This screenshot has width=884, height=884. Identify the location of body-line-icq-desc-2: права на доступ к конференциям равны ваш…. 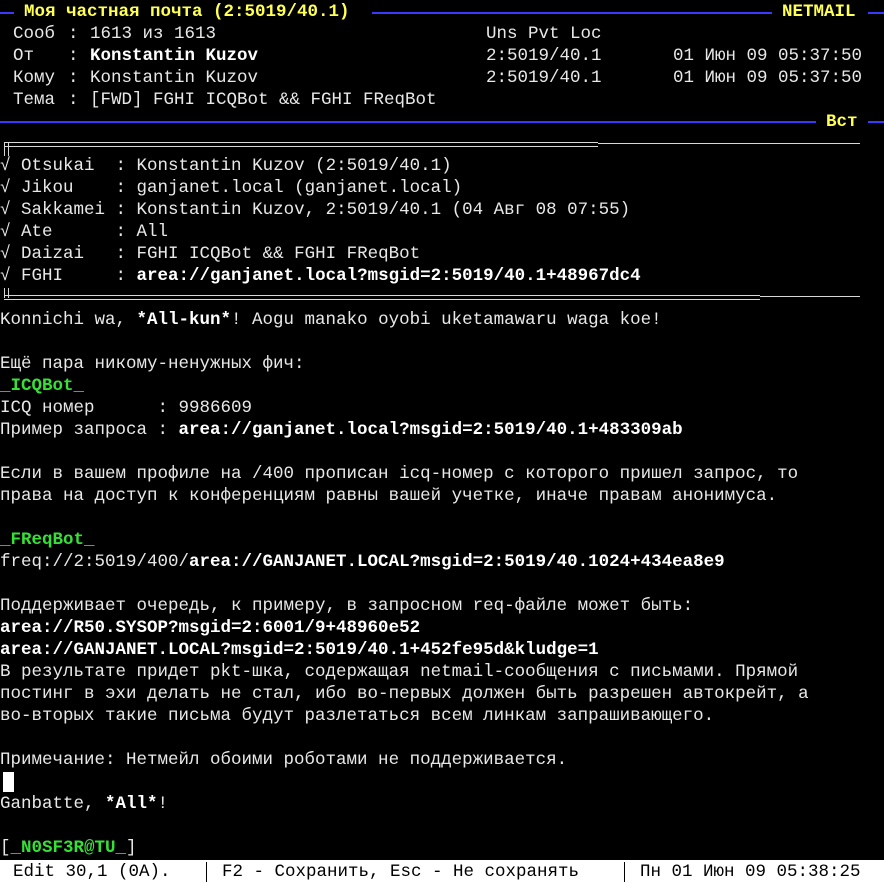
(442, 496).